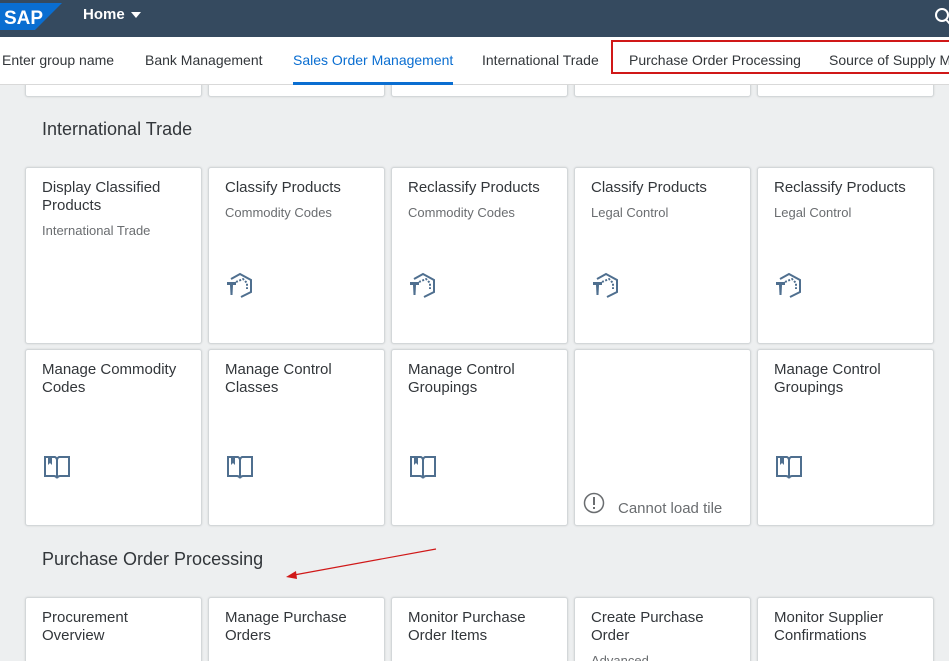  Describe the element at coordinates (101, 196) in the screenshot. I see `tile-title: Display Classified Products` at that location.